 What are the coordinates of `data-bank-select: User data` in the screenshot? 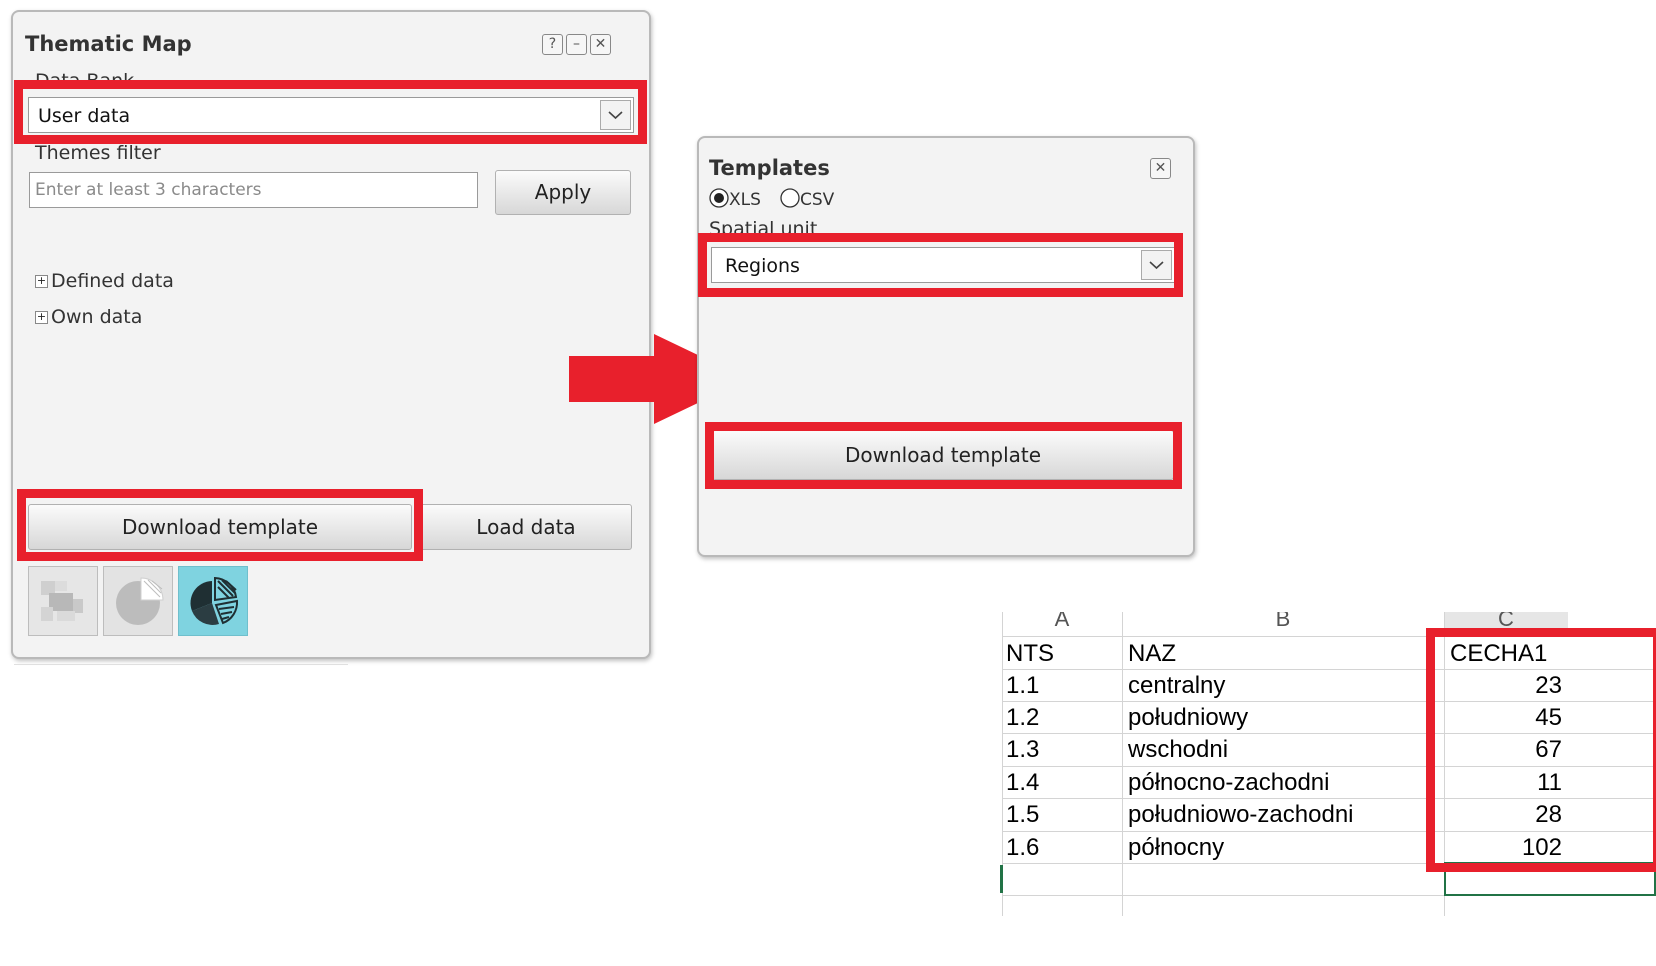 It's located at (331, 115).